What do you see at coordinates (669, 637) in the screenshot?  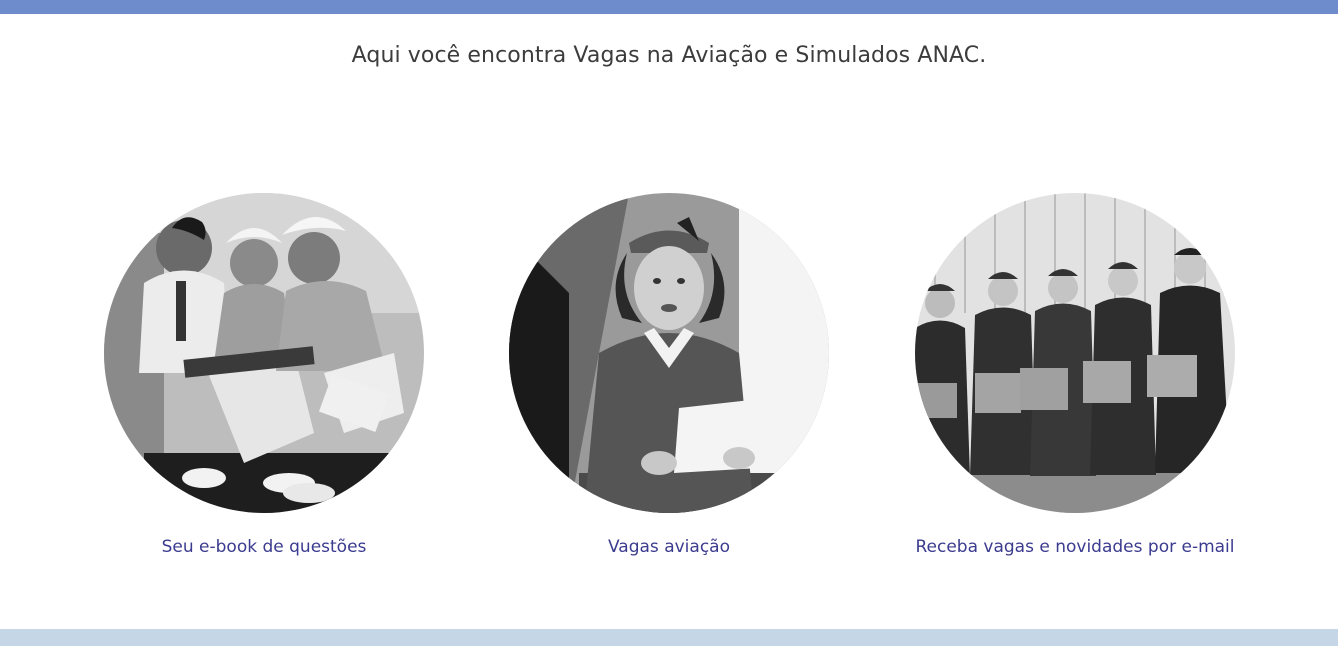 I see `bottom-accent-bar` at bounding box center [669, 637].